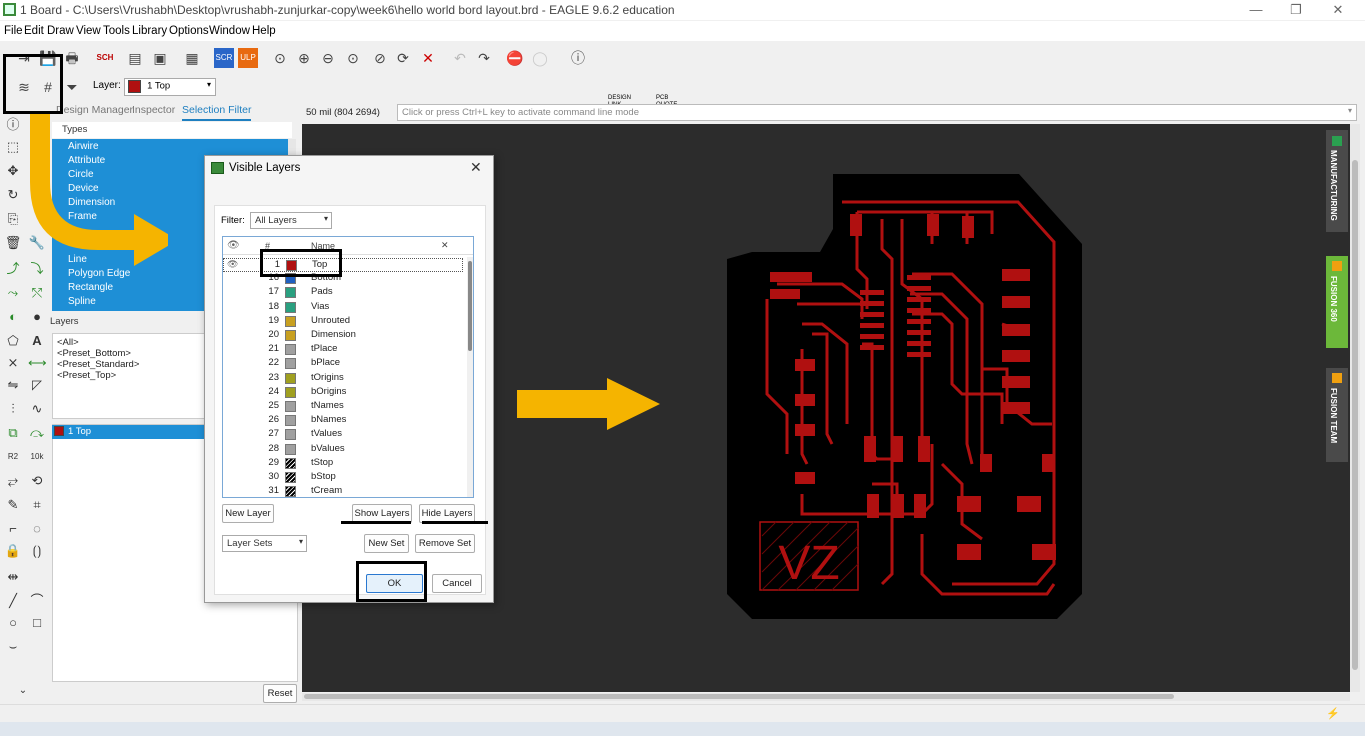  What do you see at coordinates (1337, 415) in the screenshot?
I see `fusion-team-tab: FUSION TEAM` at bounding box center [1337, 415].